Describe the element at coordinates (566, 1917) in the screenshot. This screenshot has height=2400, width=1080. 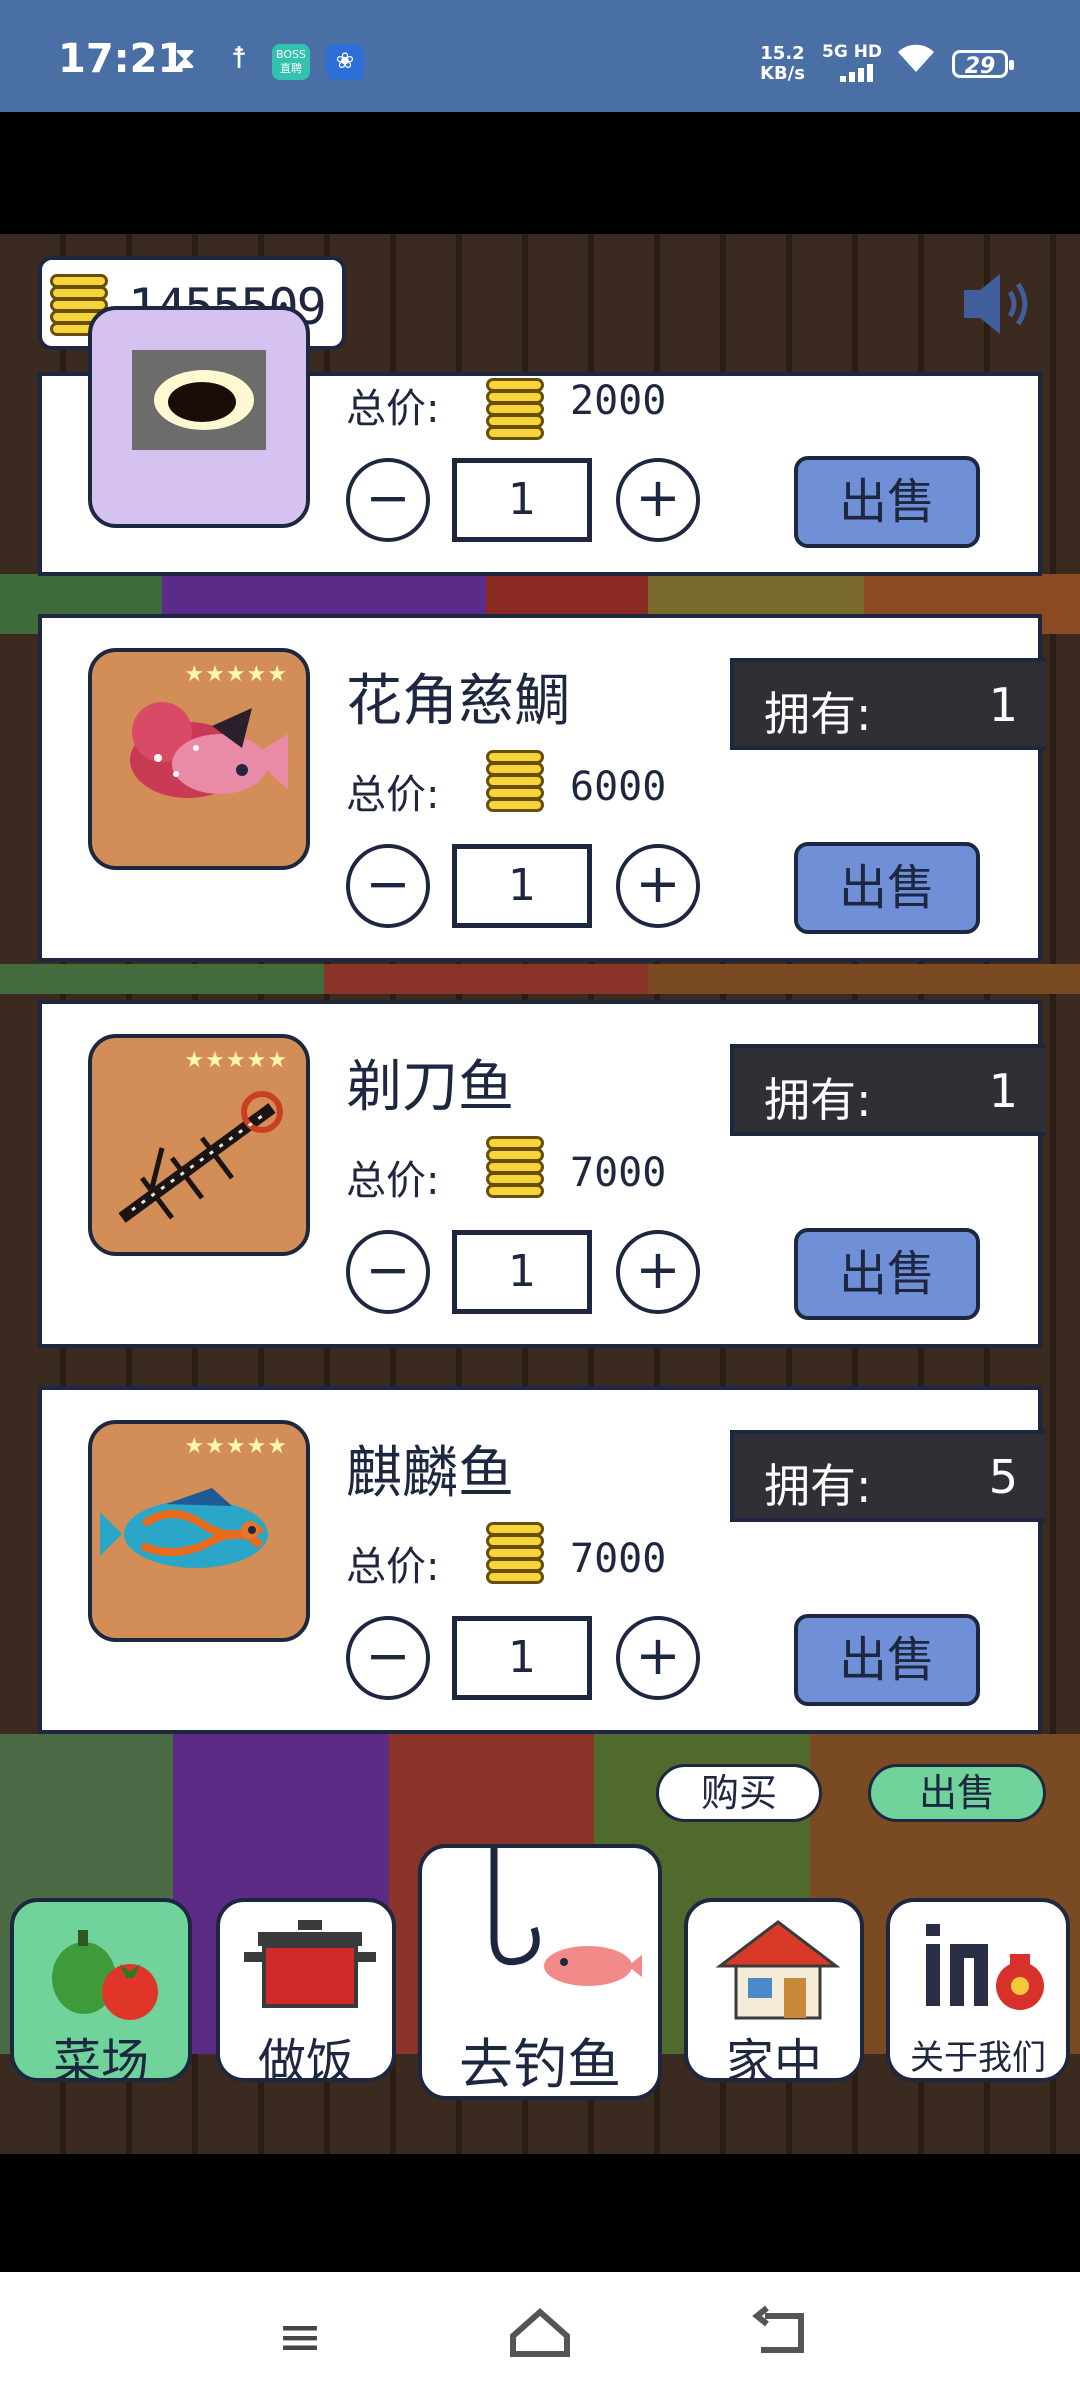
I see `fishing-hook-icon` at that location.